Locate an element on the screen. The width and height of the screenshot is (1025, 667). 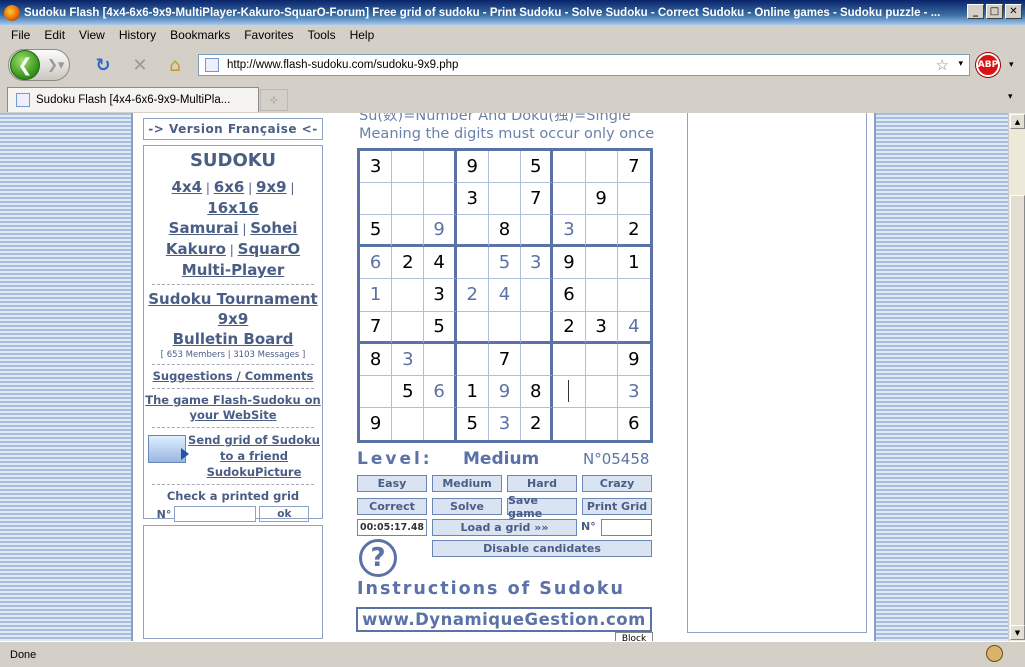
scrollbar-thumb is located at coordinates (1017, 411).